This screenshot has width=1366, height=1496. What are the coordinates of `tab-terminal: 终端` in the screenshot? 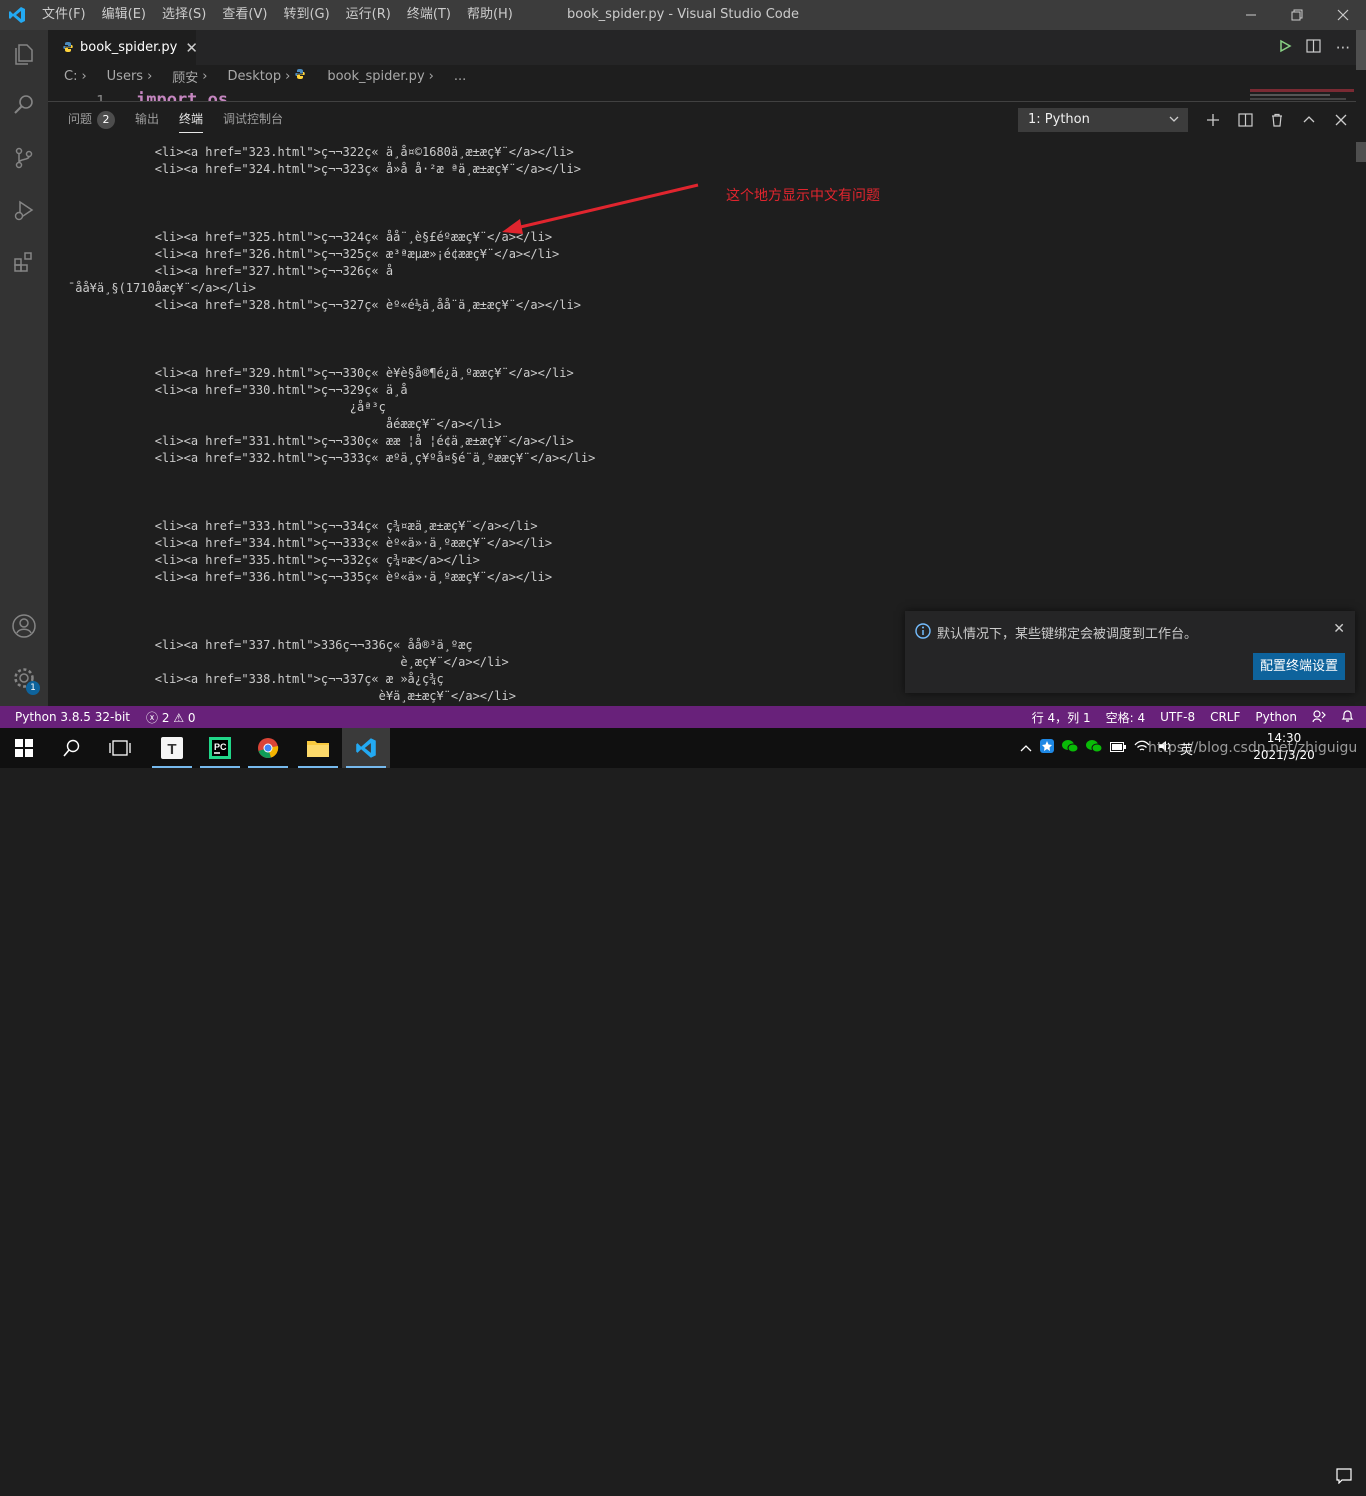 It's located at (191, 119).